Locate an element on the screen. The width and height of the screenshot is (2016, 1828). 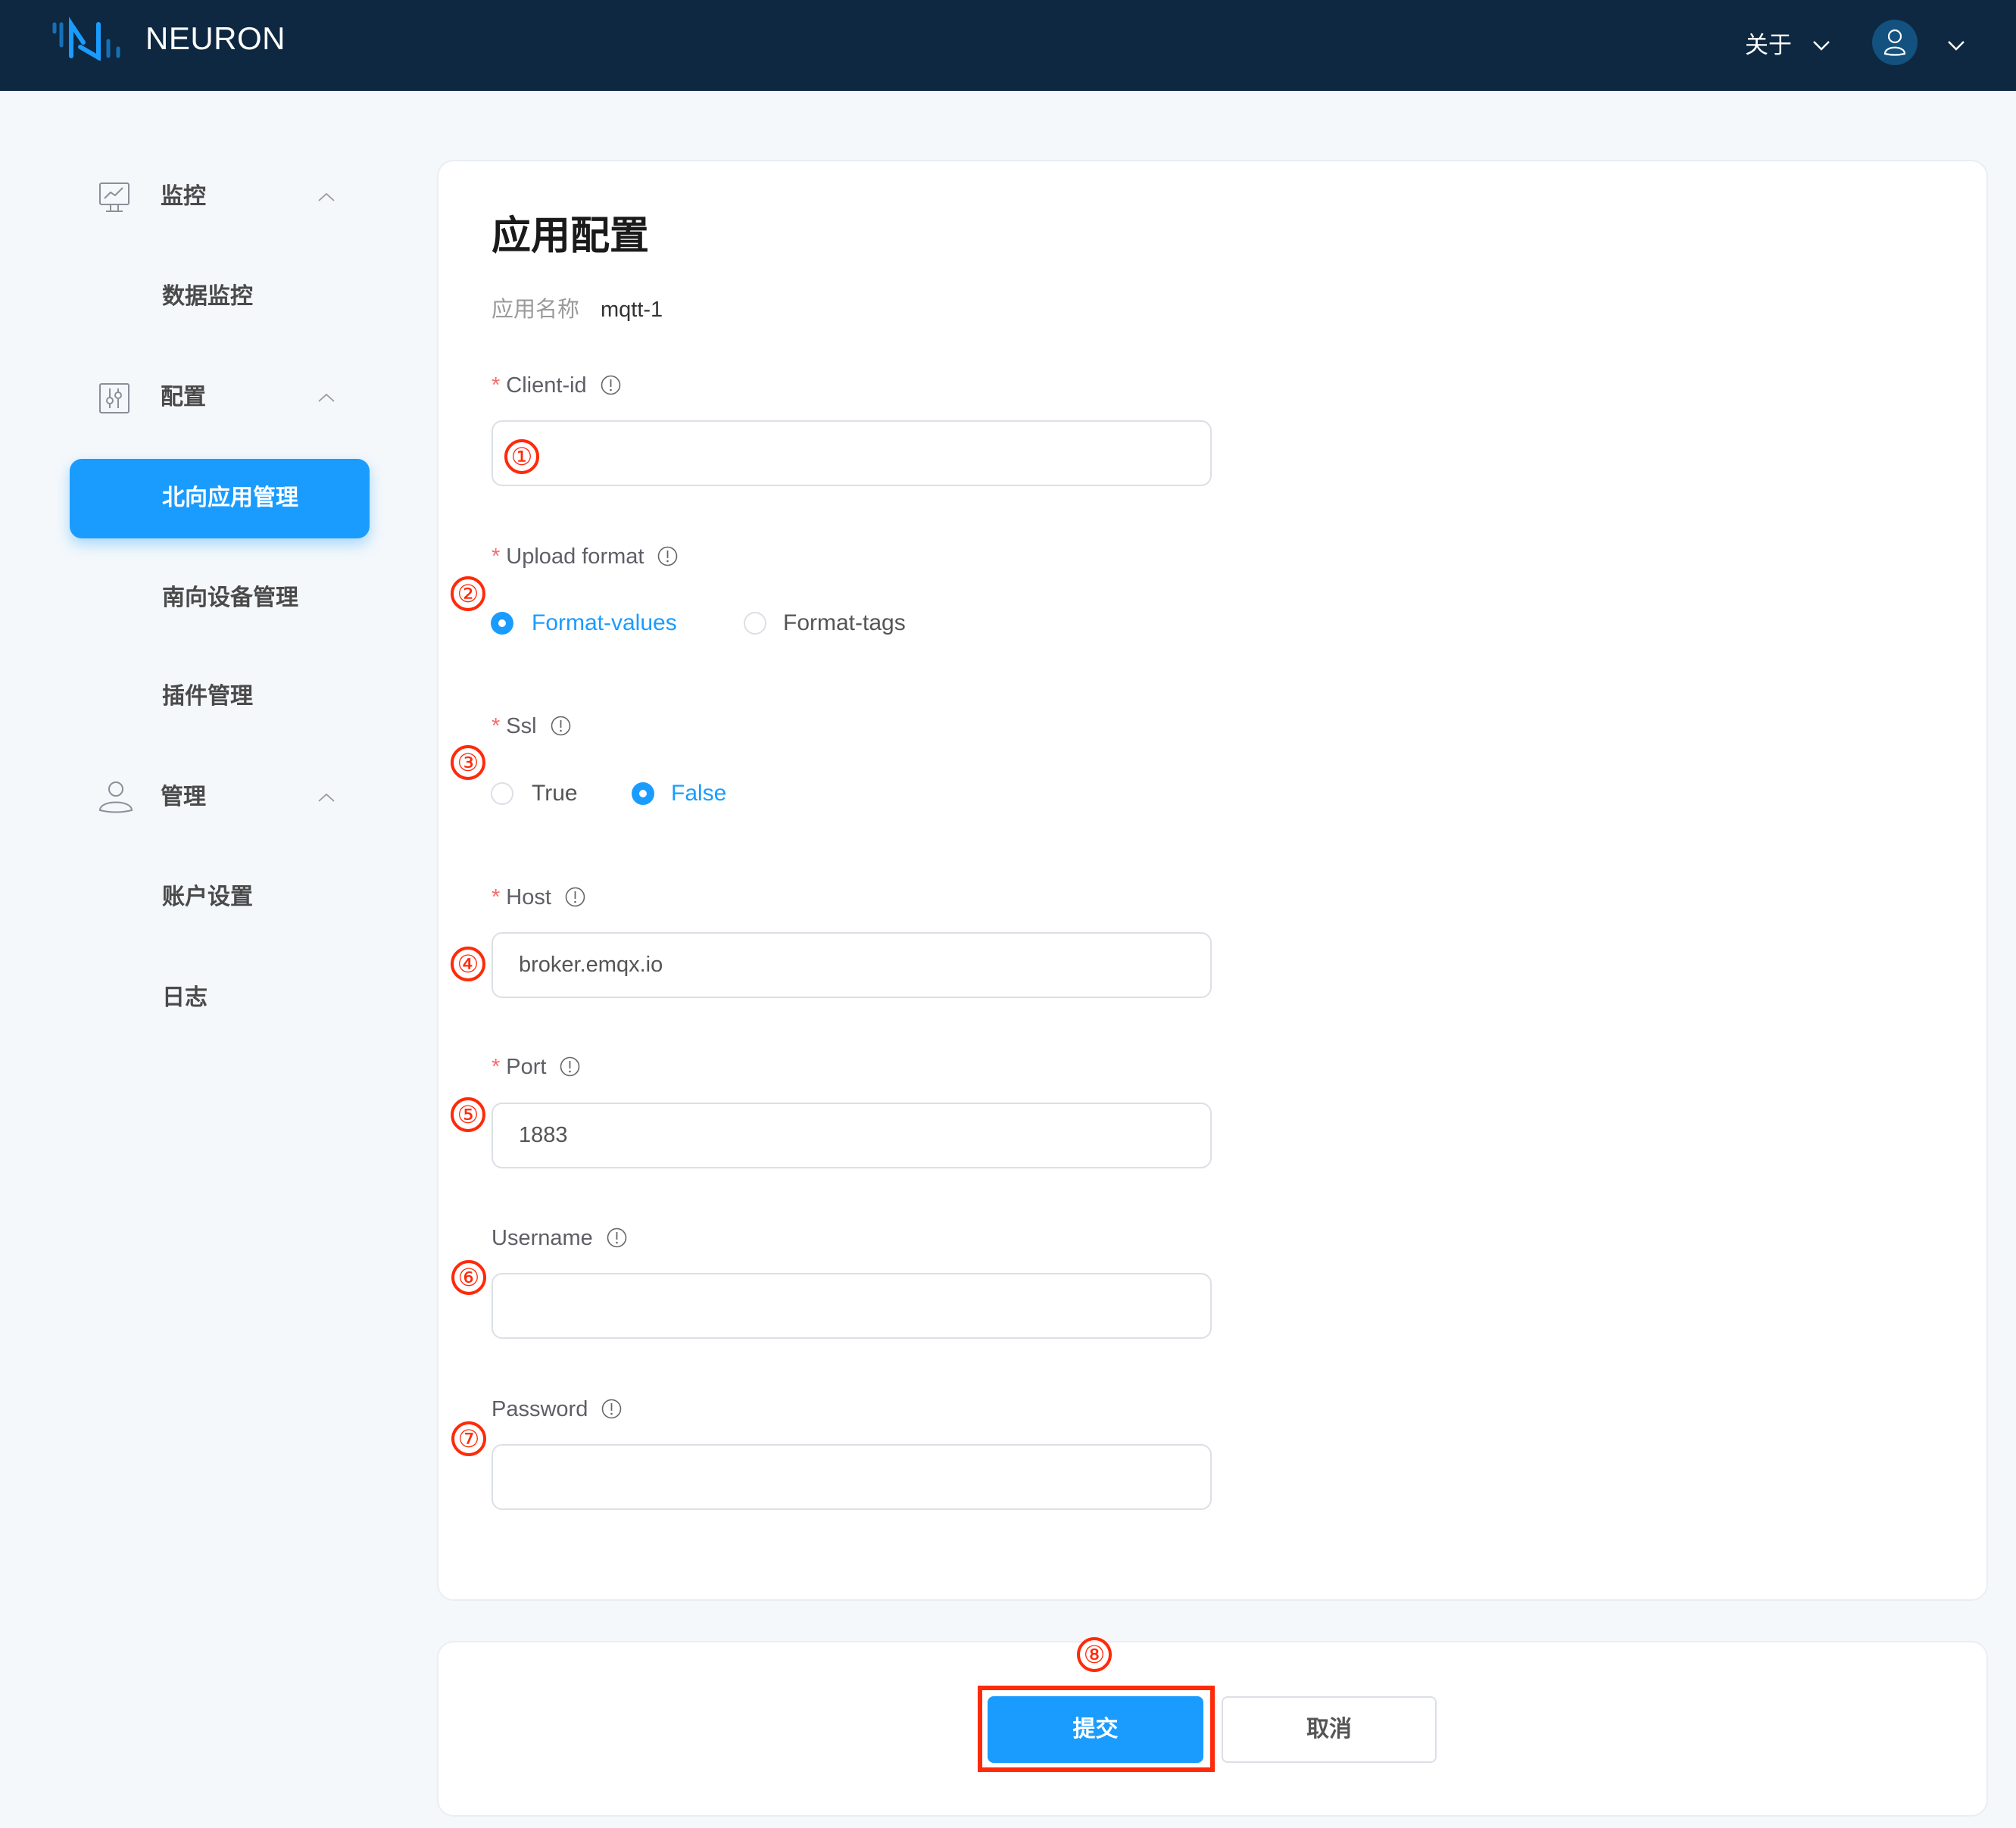
host-input is located at coordinates (852, 965).